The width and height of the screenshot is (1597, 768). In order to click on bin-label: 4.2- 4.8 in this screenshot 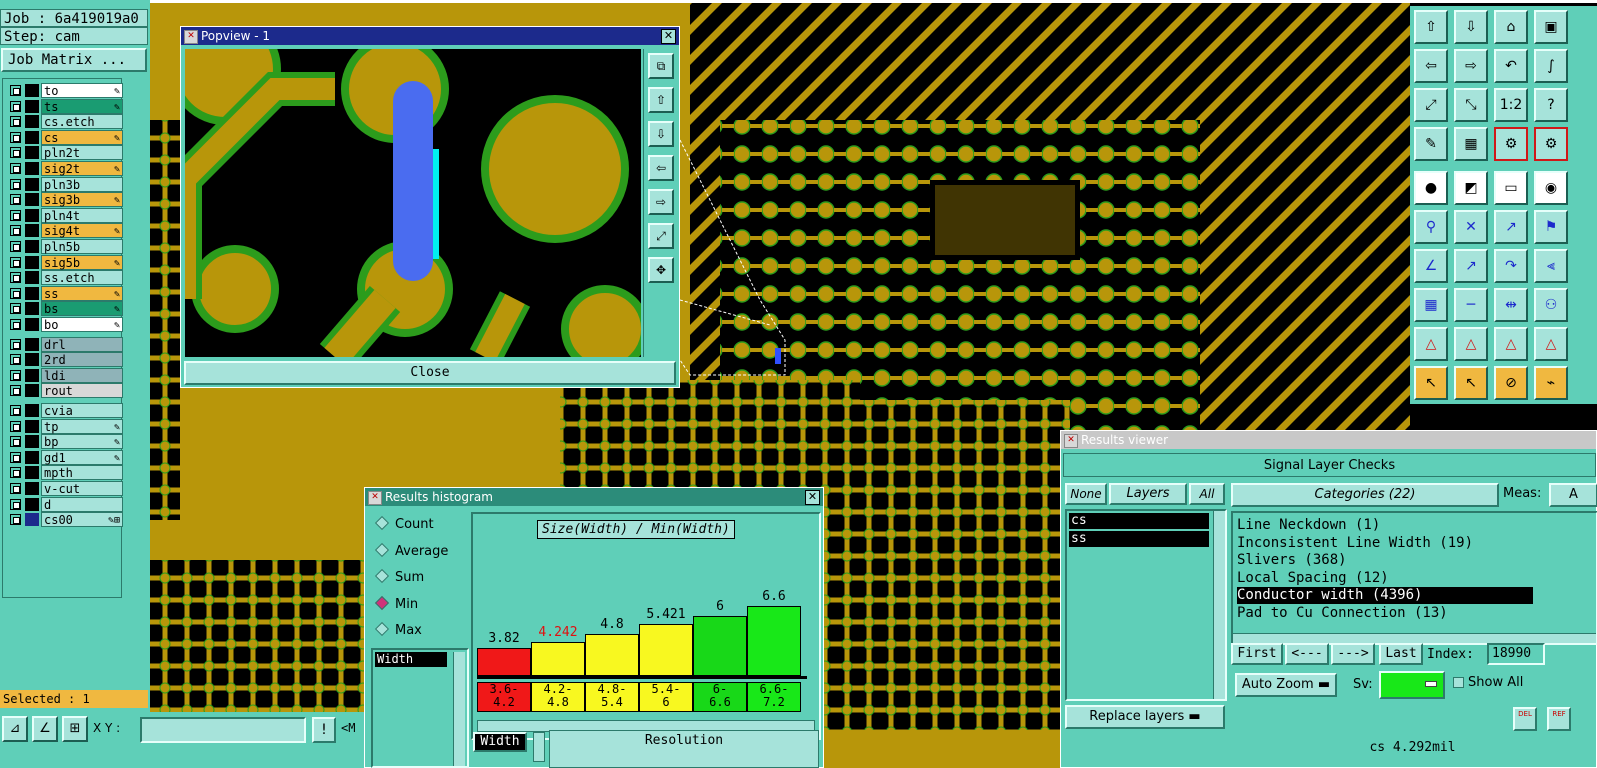, I will do `click(558, 697)`.